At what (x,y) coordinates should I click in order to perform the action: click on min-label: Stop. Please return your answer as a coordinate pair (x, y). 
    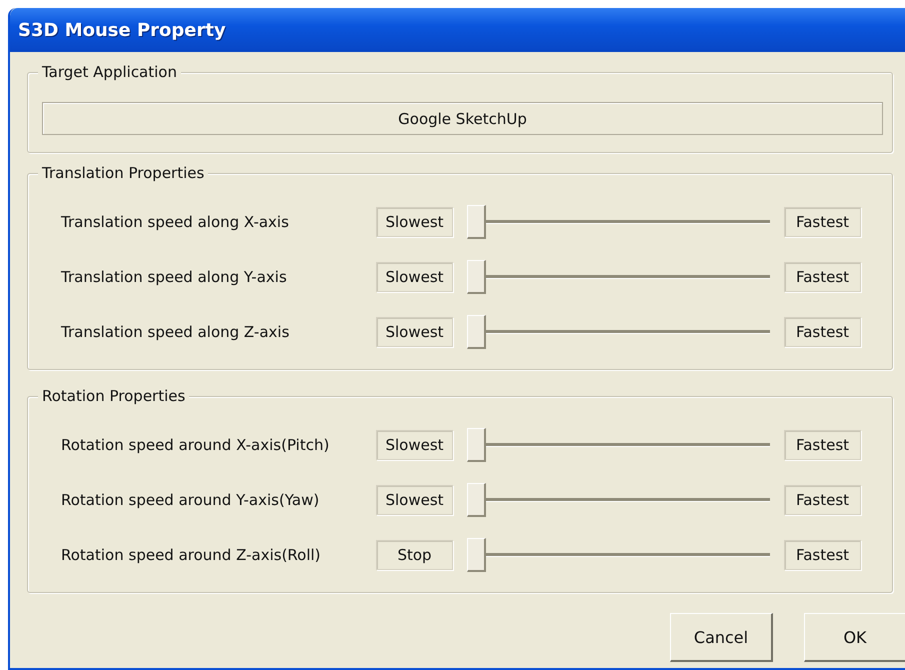
    Looking at the image, I should click on (414, 555).